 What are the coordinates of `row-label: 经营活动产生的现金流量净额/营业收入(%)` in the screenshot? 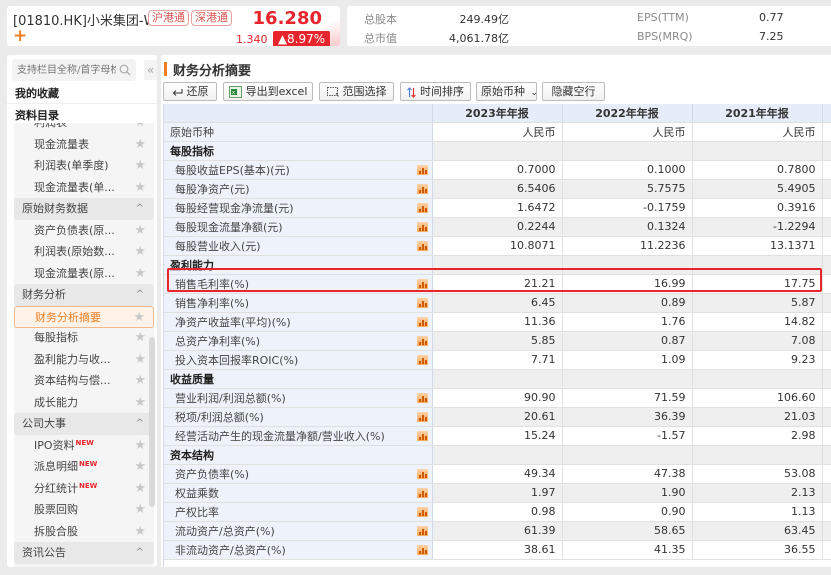 It's located at (298, 436).